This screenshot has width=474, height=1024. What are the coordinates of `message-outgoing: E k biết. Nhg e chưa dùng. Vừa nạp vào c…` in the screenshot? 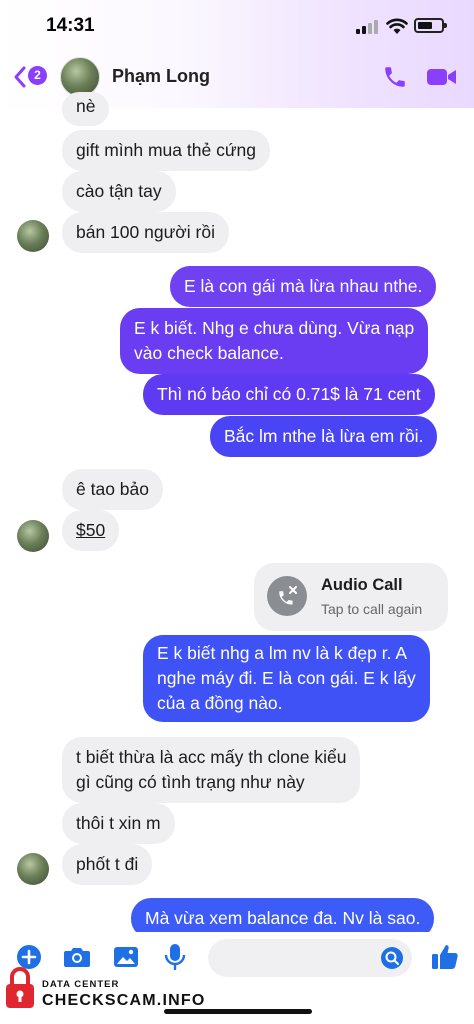 It's located at (274, 341).